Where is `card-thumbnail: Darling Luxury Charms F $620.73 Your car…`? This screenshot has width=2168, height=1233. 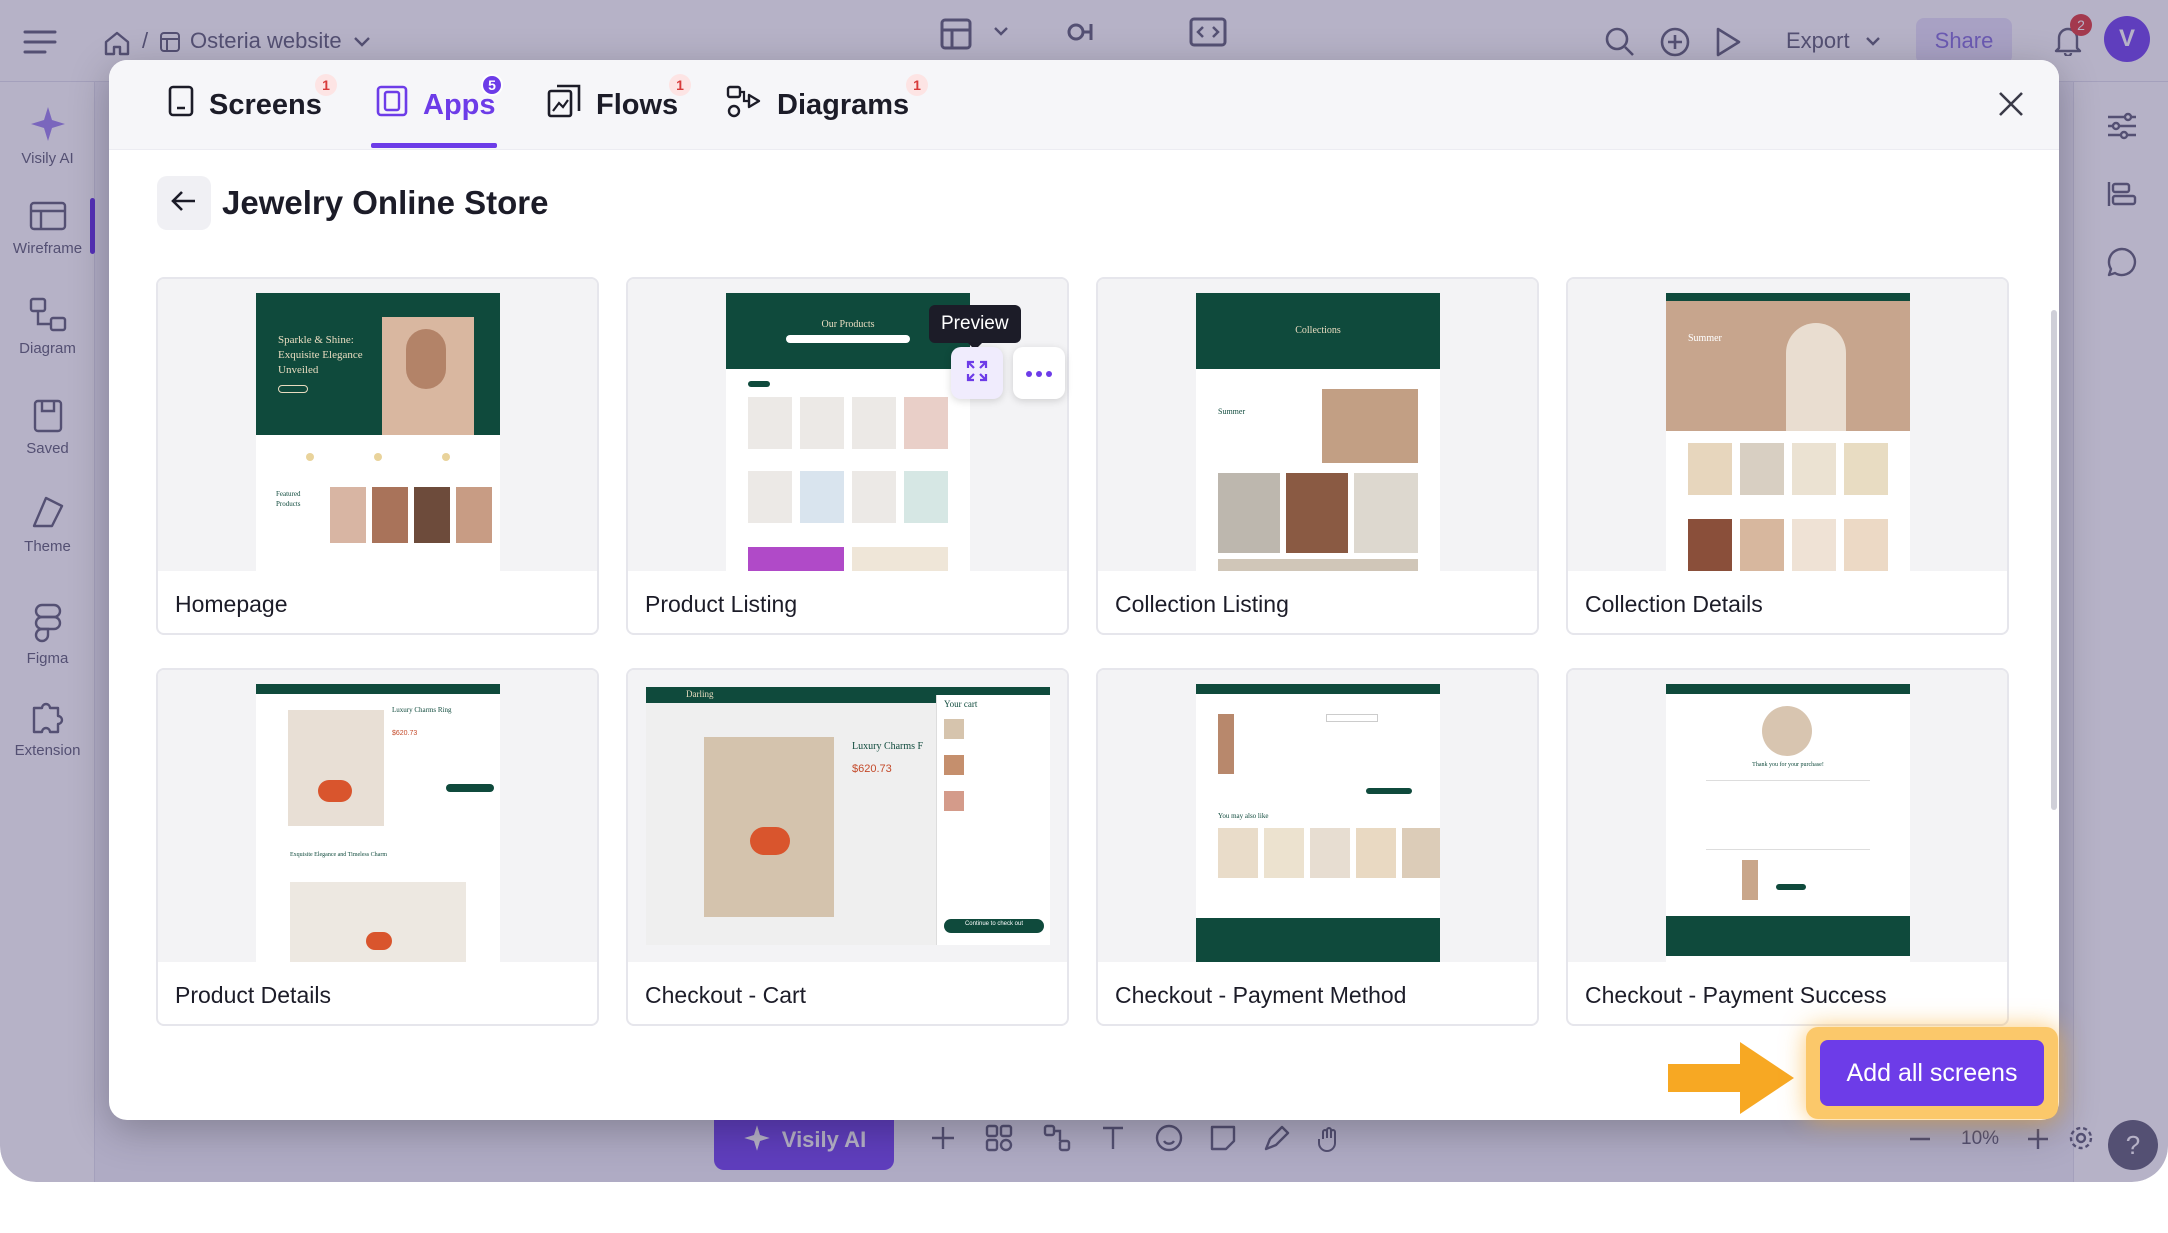
card-thumbnail: Darling Luxury Charms F $620.73 Your car… is located at coordinates (847, 816).